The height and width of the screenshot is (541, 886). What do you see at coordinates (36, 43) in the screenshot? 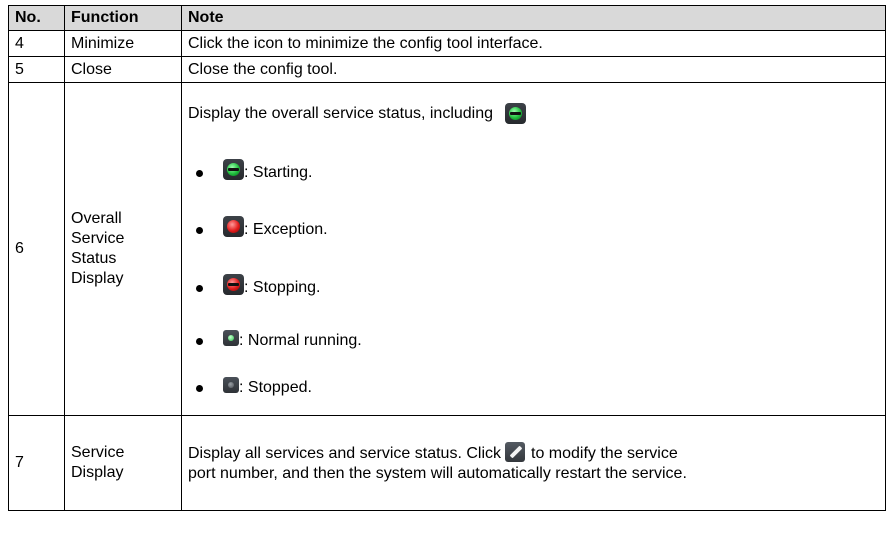
I see `row-no: 4` at bounding box center [36, 43].